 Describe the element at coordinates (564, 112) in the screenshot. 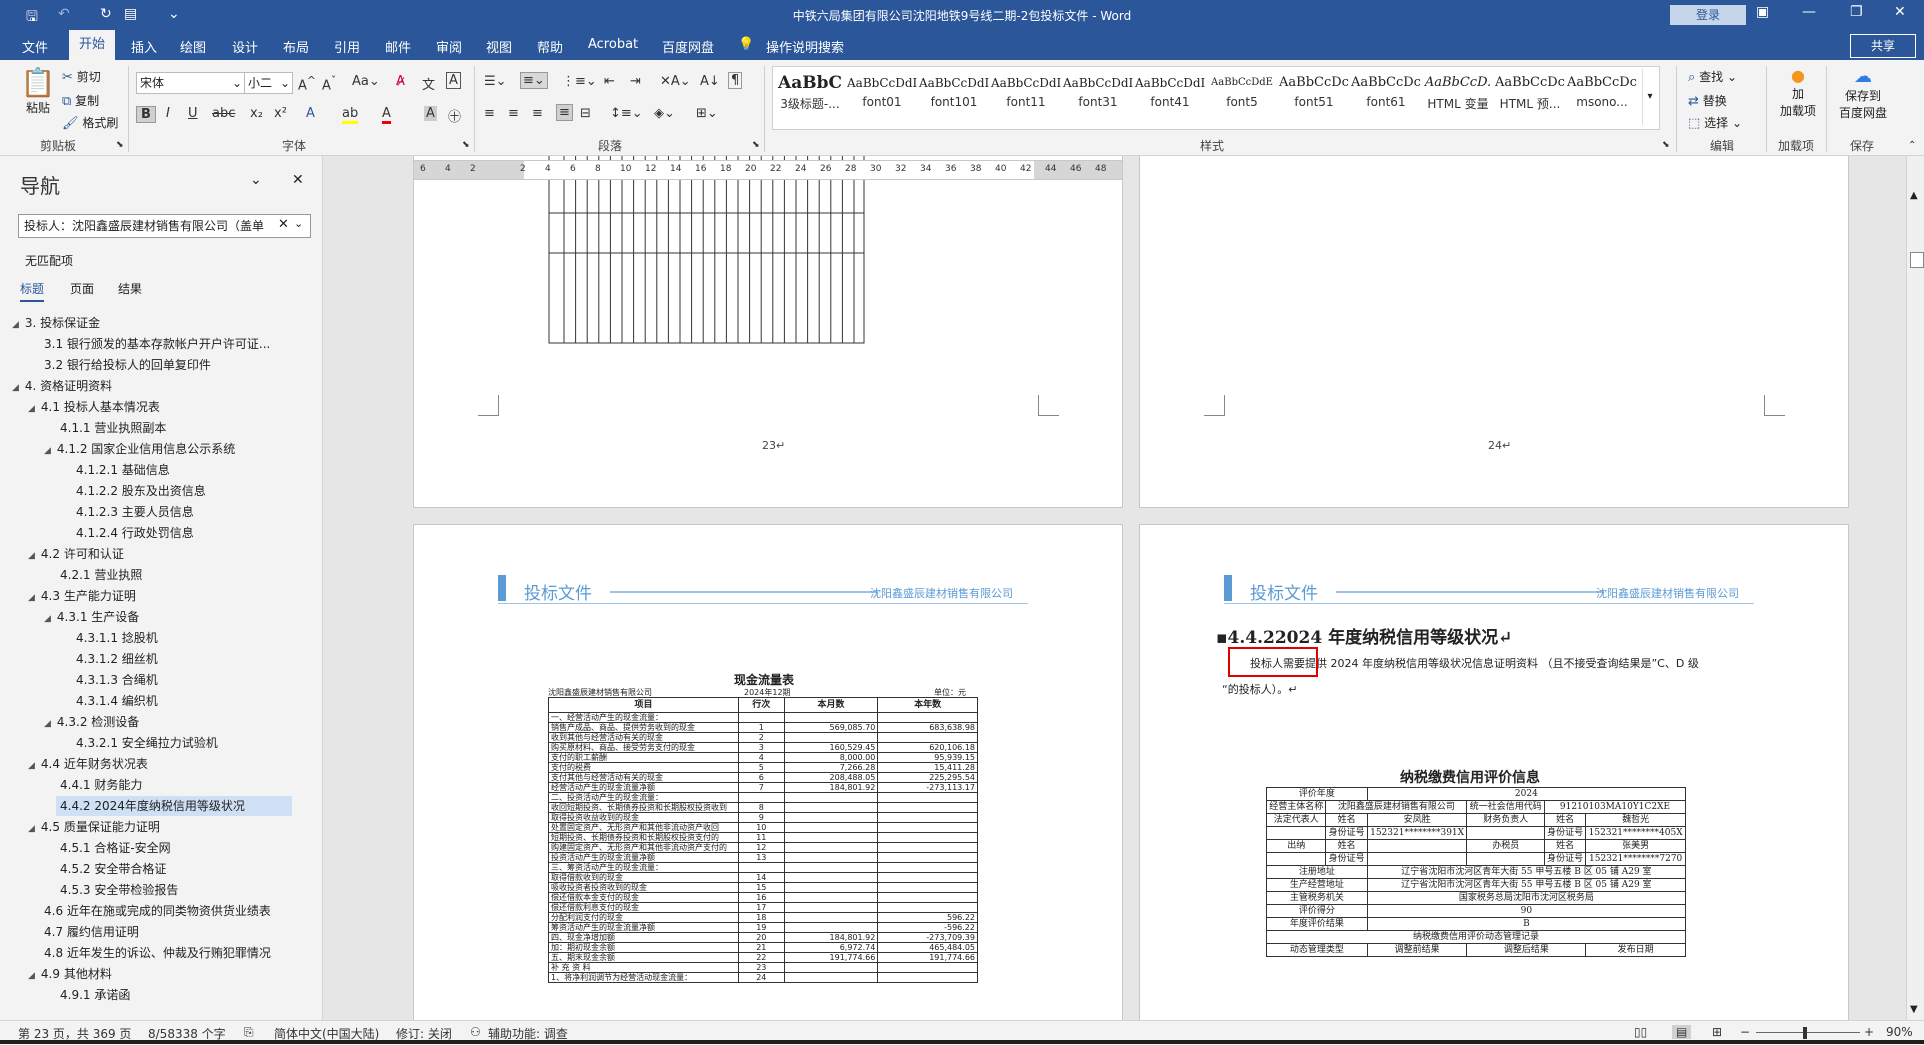

I see `justify-icon: ≡` at that location.